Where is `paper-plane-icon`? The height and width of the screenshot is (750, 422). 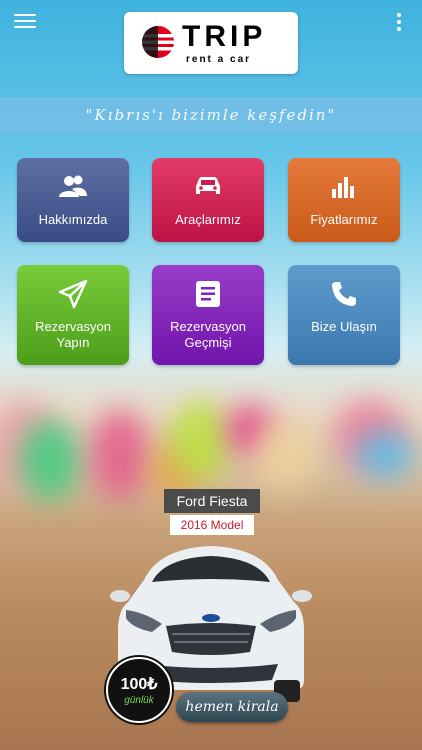 paper-plane-icon is located at coordinates (73, 294).